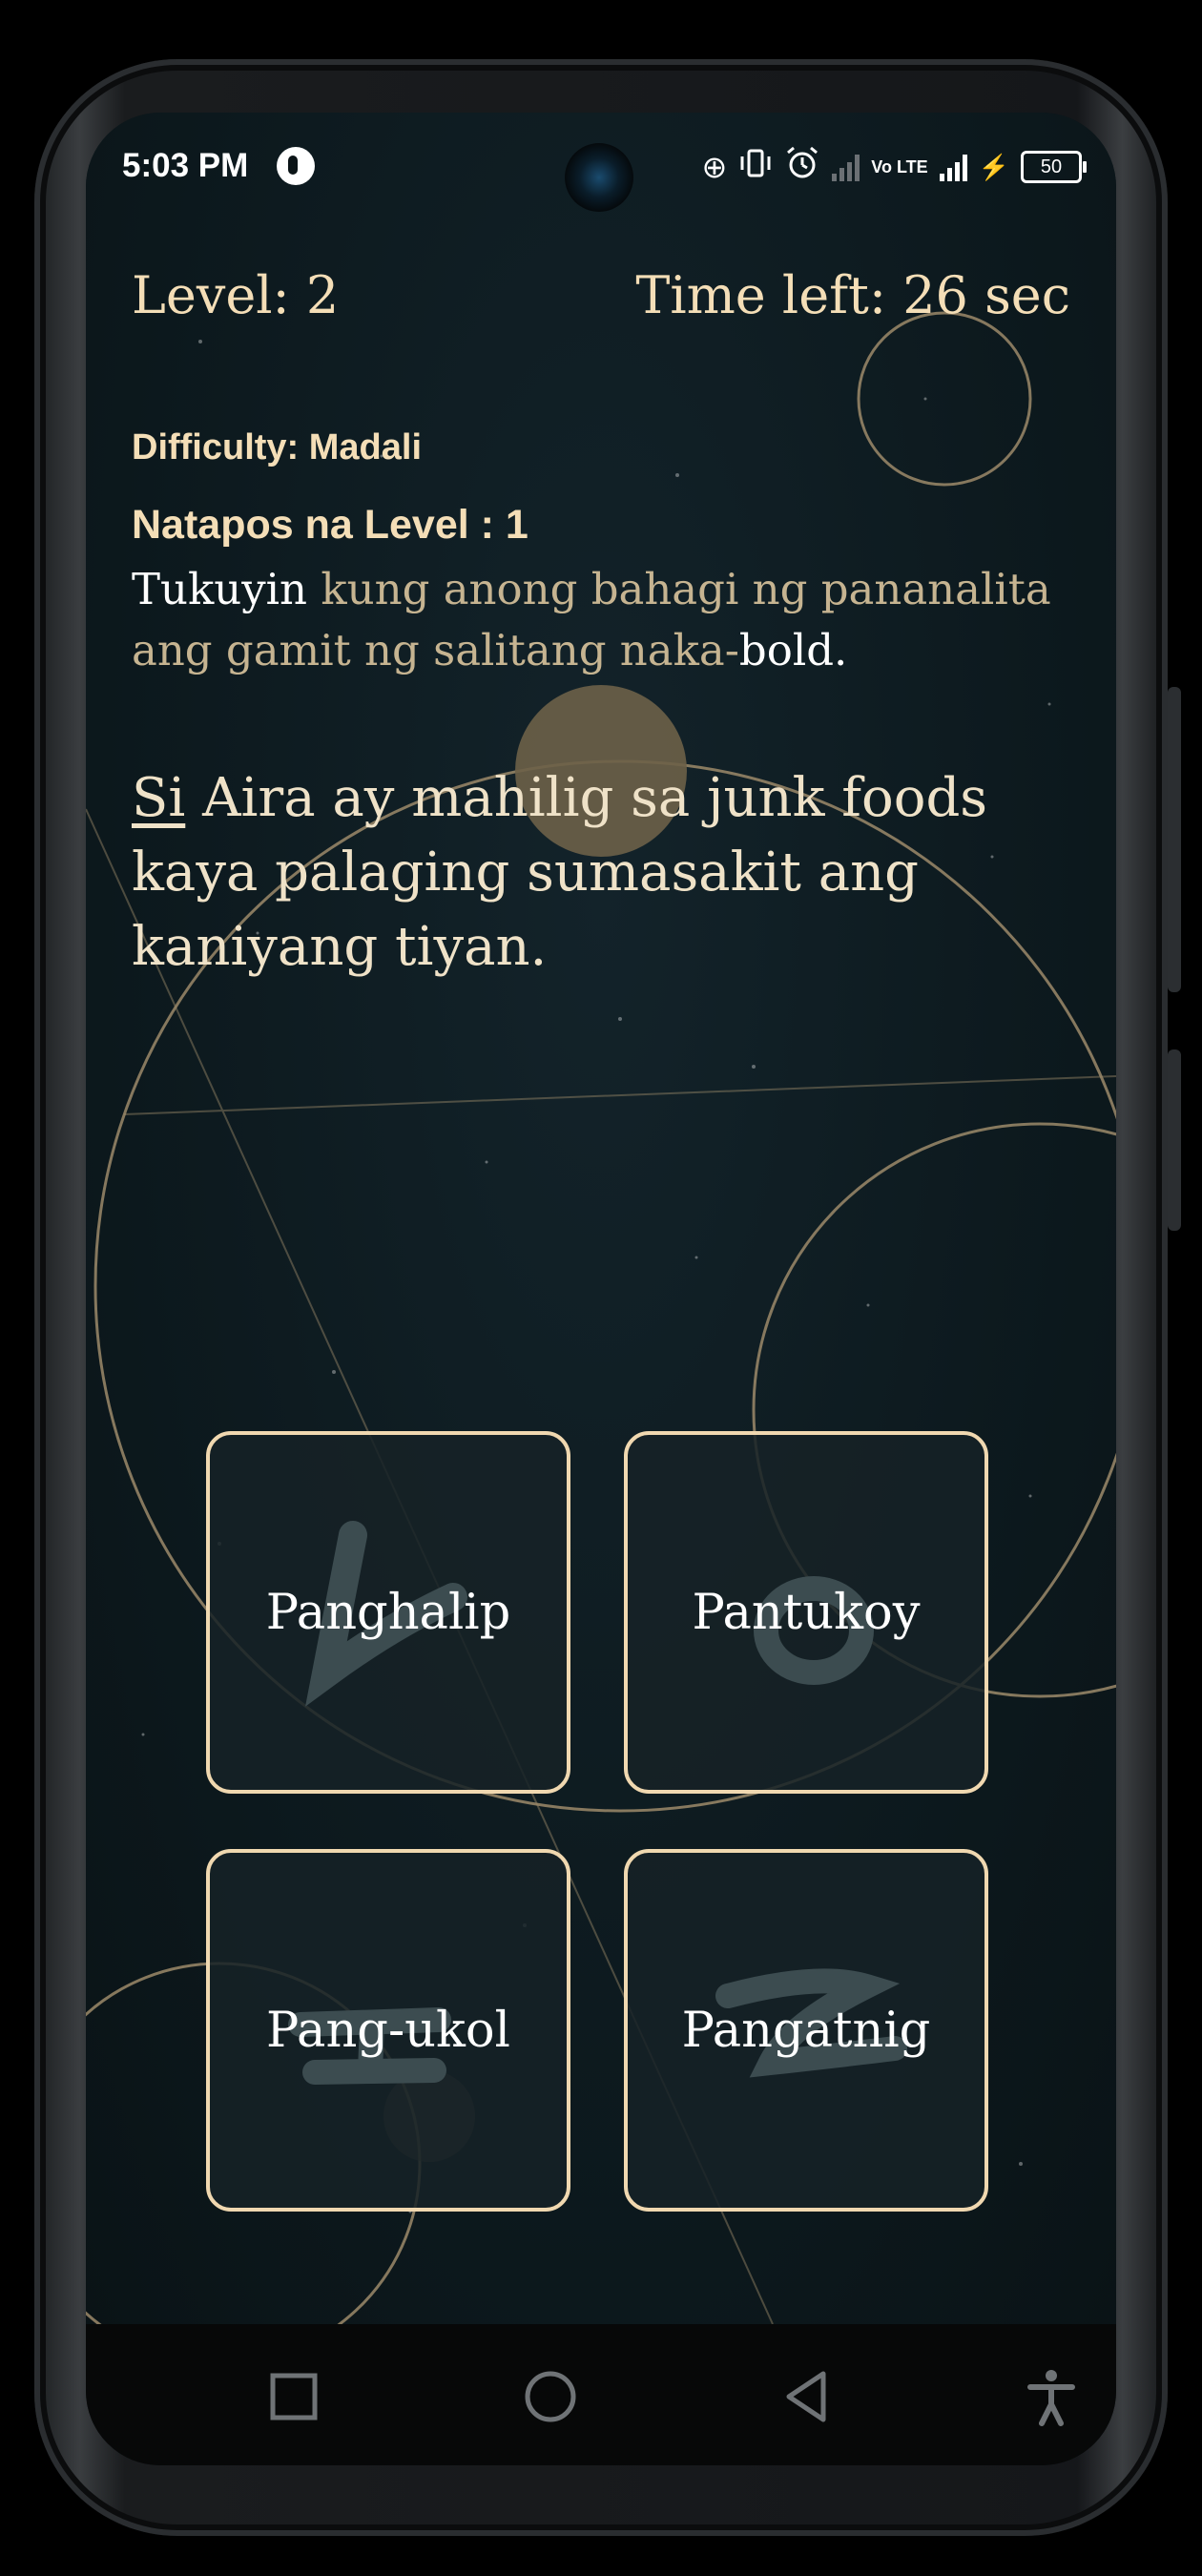 This screenshot has height=2576, width=1202. What do you see at coordinates (714, 167) in the screenshot?
I see `data-saver-icon: ⊕` at bounding box center [714, 167].